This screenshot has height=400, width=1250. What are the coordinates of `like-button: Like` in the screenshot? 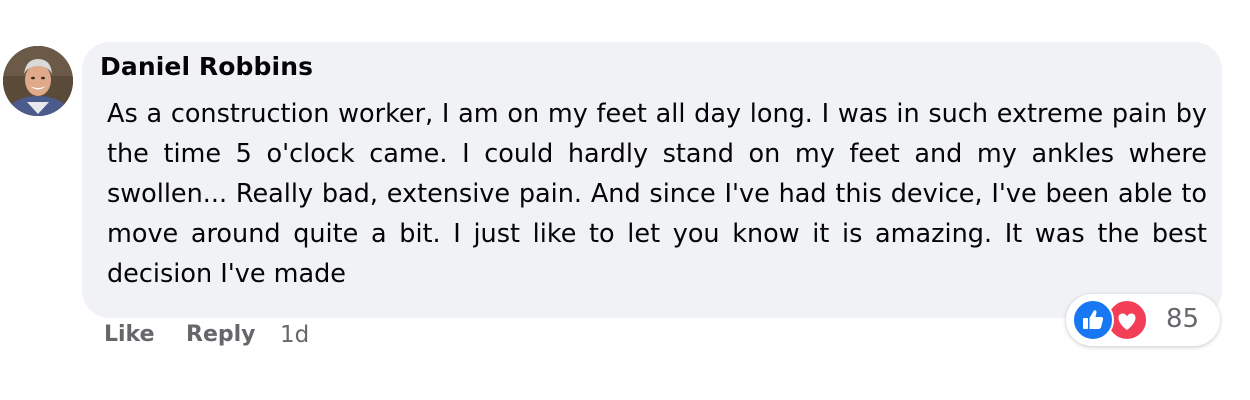 It's located at (129, 334).